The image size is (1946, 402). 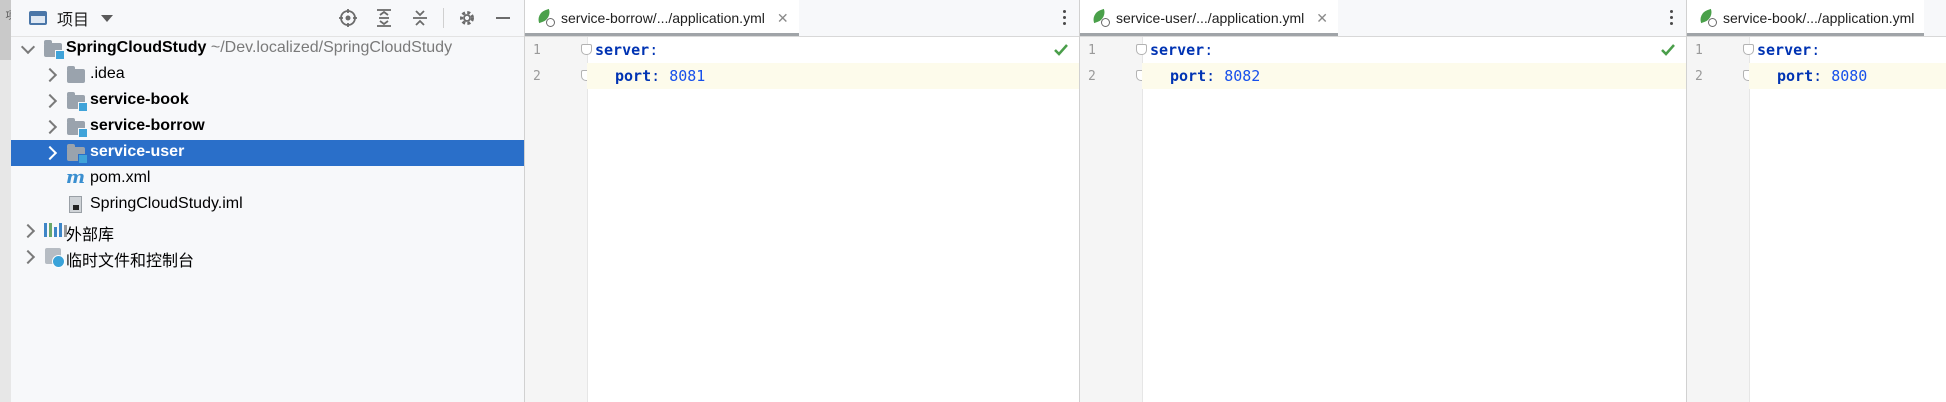 I want to click on gear-icon, so click(x=467, y=18).